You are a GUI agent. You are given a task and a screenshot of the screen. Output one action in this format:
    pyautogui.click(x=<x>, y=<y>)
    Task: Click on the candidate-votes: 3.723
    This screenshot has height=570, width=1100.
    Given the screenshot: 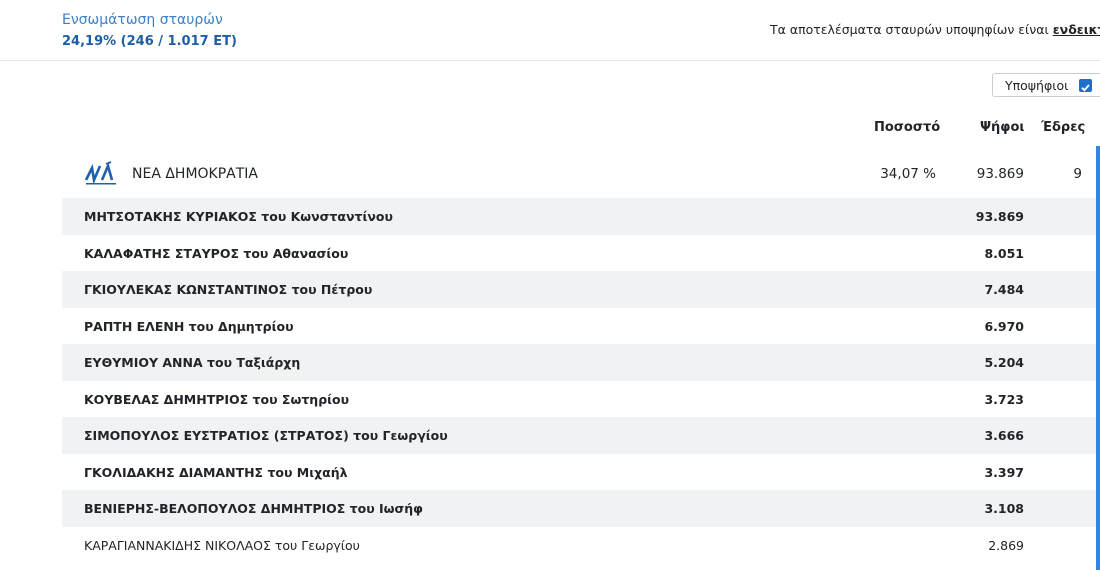 What is the action you would take?
    pyautogui.click(x=1004, y=399)
    